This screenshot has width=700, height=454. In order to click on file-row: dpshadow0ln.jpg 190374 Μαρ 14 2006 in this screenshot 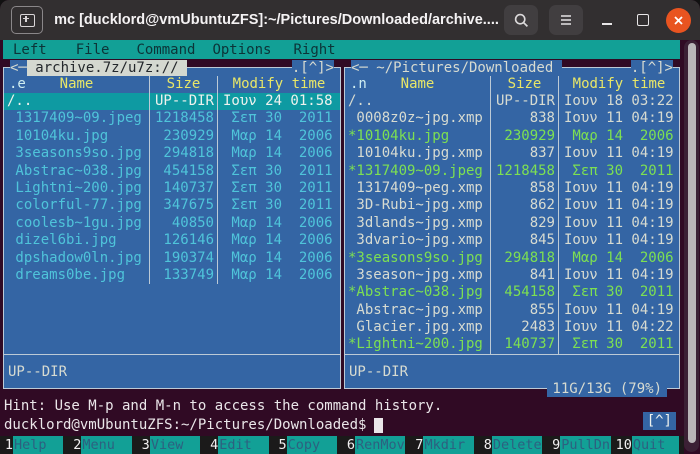, I will do `click(172, 258)`.